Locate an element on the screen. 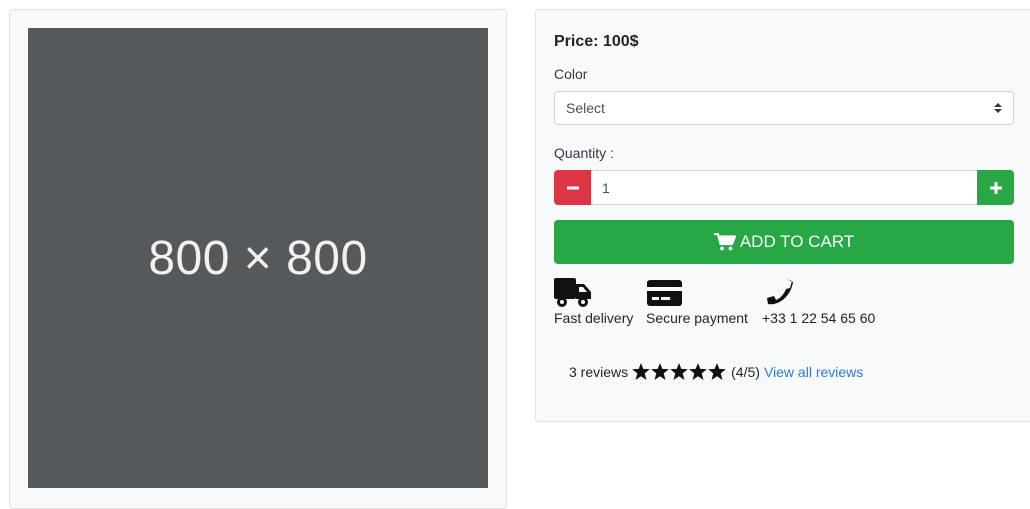 The image size is (1030, 509). feature-secure-payment: Secure payment is located at coordinates (697, 302).